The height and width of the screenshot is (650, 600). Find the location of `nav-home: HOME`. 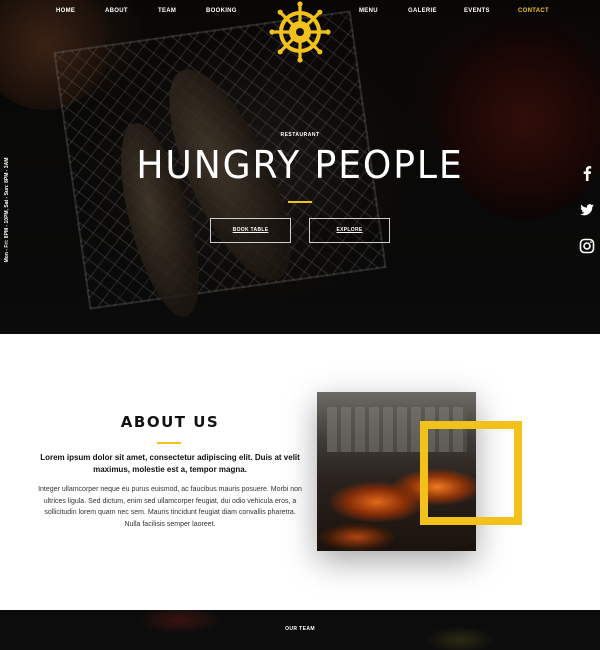

nav-home: HOME is located at coordinates (65, 11).